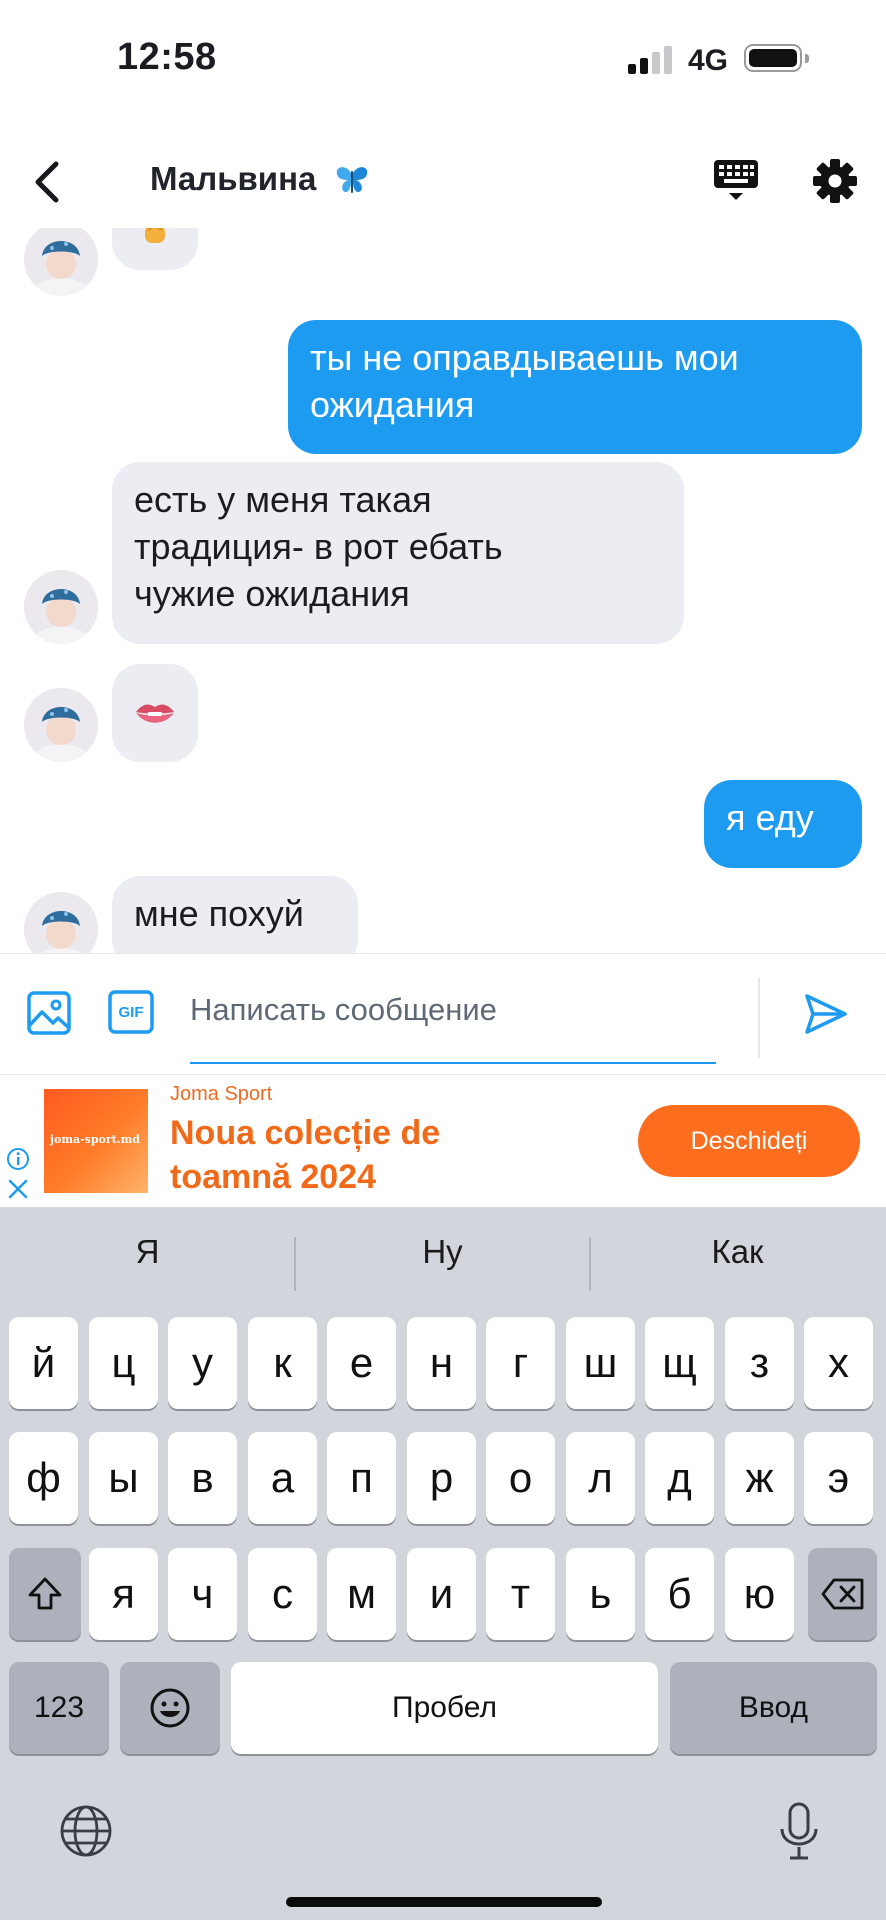 This screenshot has height=1920, width=886. I want to click on backspace-icon, so click(842, 1594).